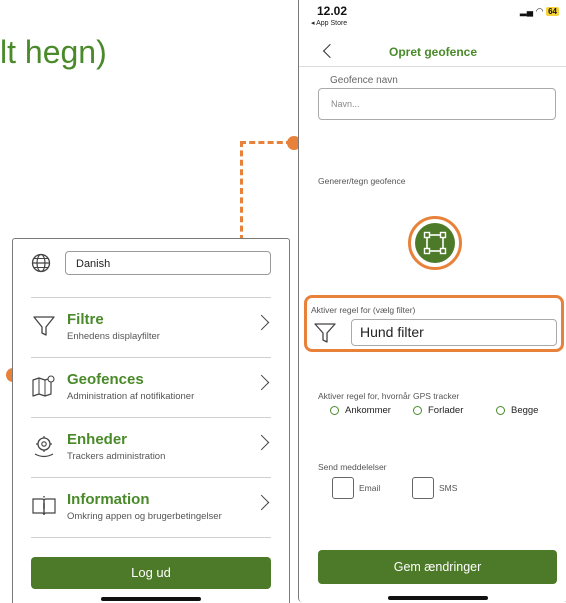  What do you see at coordinates (389, 396) in the screenshot?
I see `gps-rule-label: Aktiver regel for, hvornår GPS tracker` at bounding box center [389, 396].